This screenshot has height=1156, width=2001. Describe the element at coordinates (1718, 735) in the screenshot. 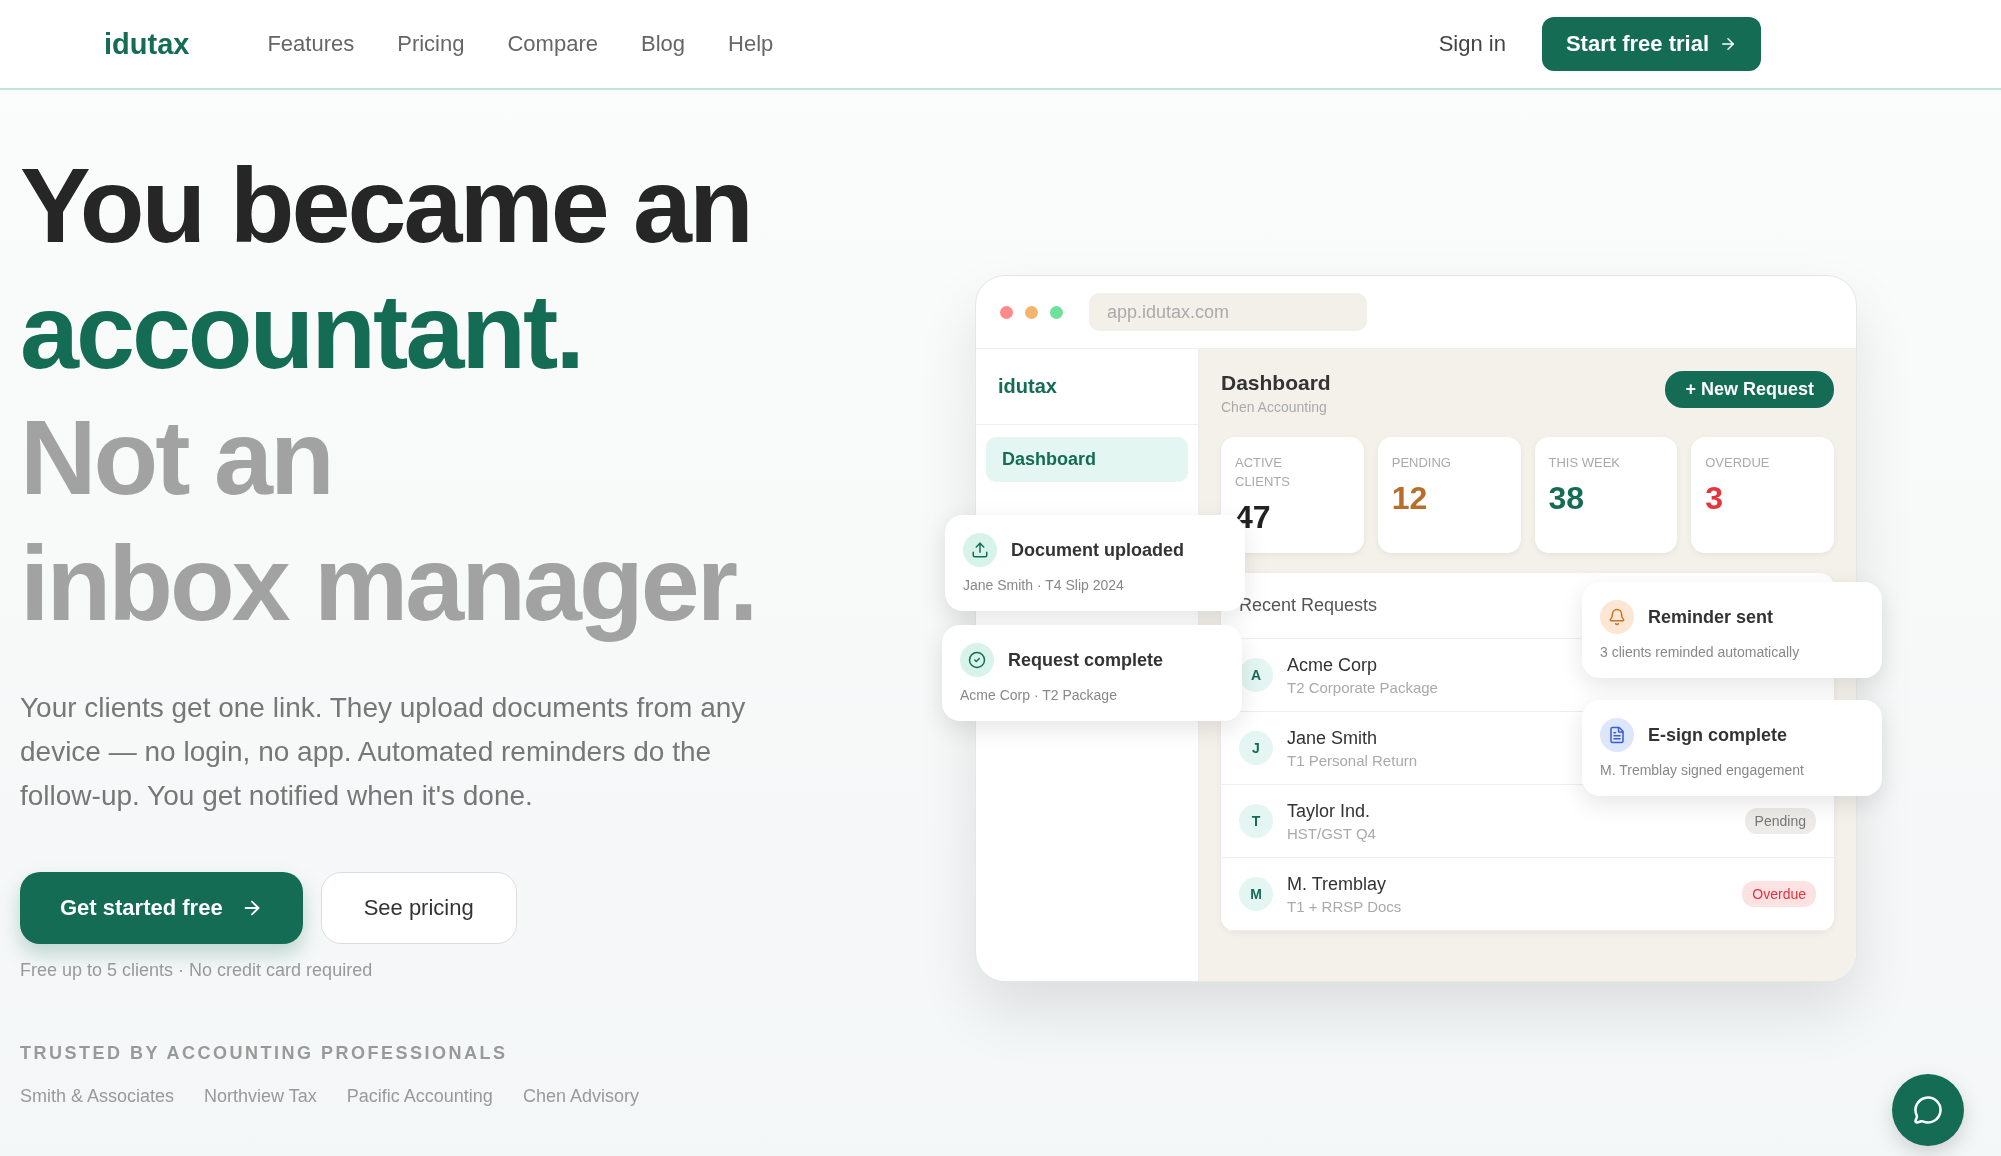

I see `notification-title: E-sign complete` at that location.